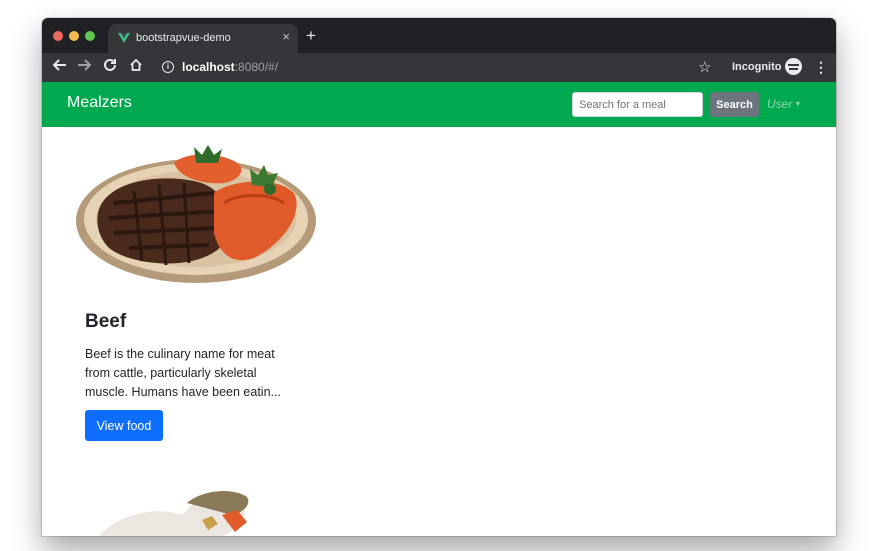 The width and height of the screenshot is (880, 551). What do you see at coordinates (58, 36) in the screenshot?
I see `close-window-button` at bounding box center [58, 36].